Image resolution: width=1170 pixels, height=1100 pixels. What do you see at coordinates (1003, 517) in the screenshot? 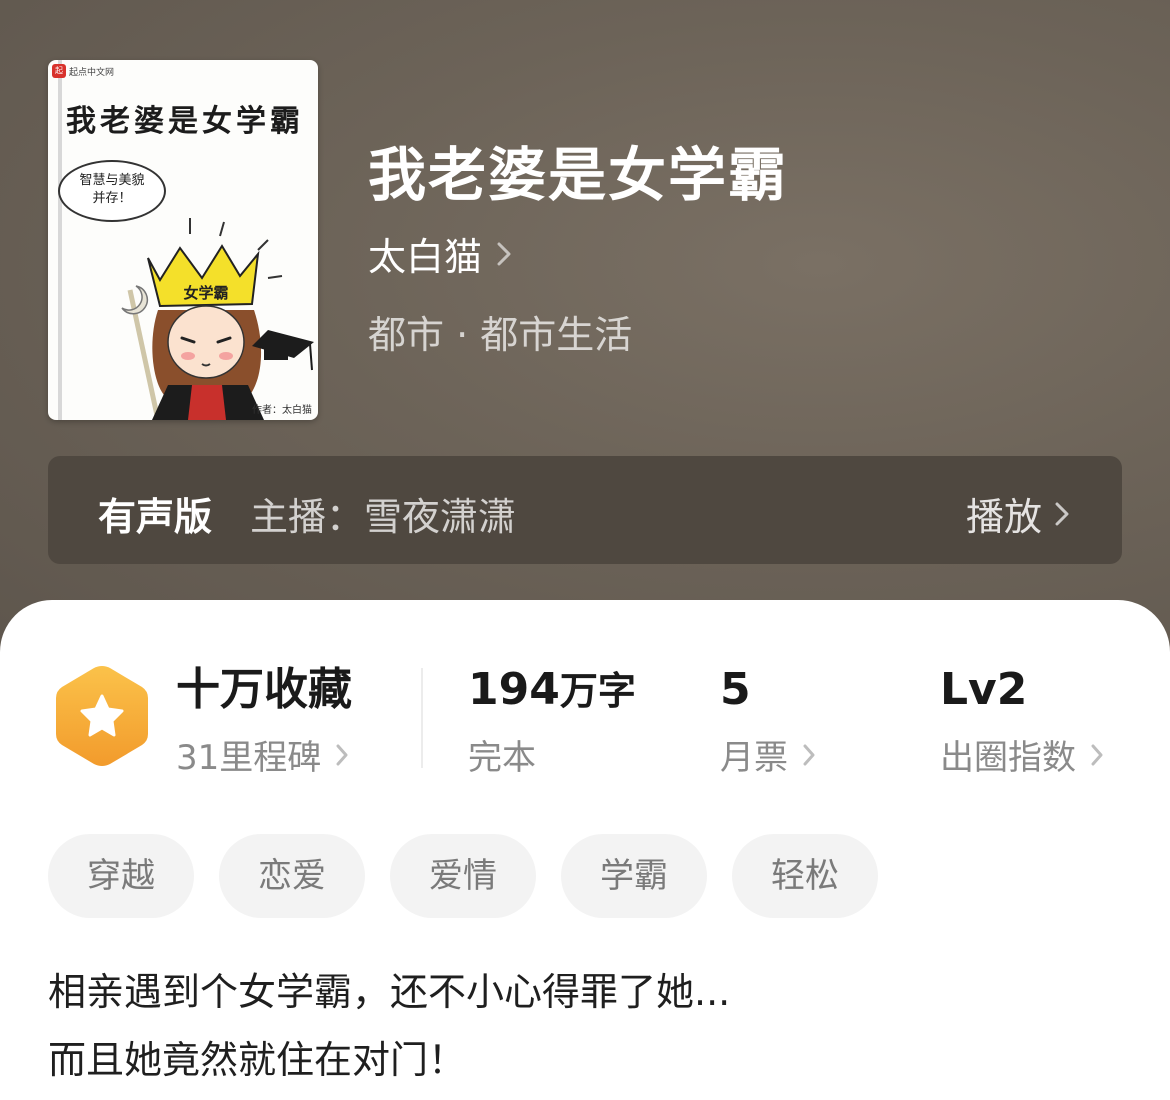
I see `play-label: 播放` at bounding box center [1003, 517].